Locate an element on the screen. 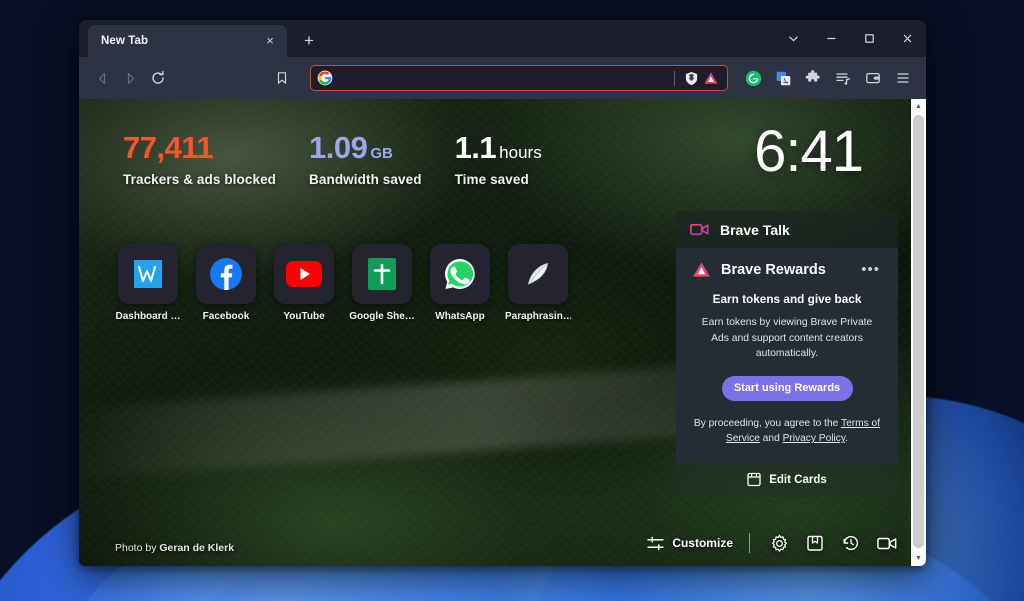 The height and width of the screenshot is (601, 1024). translate-icon is located at coordinates (783, 78).